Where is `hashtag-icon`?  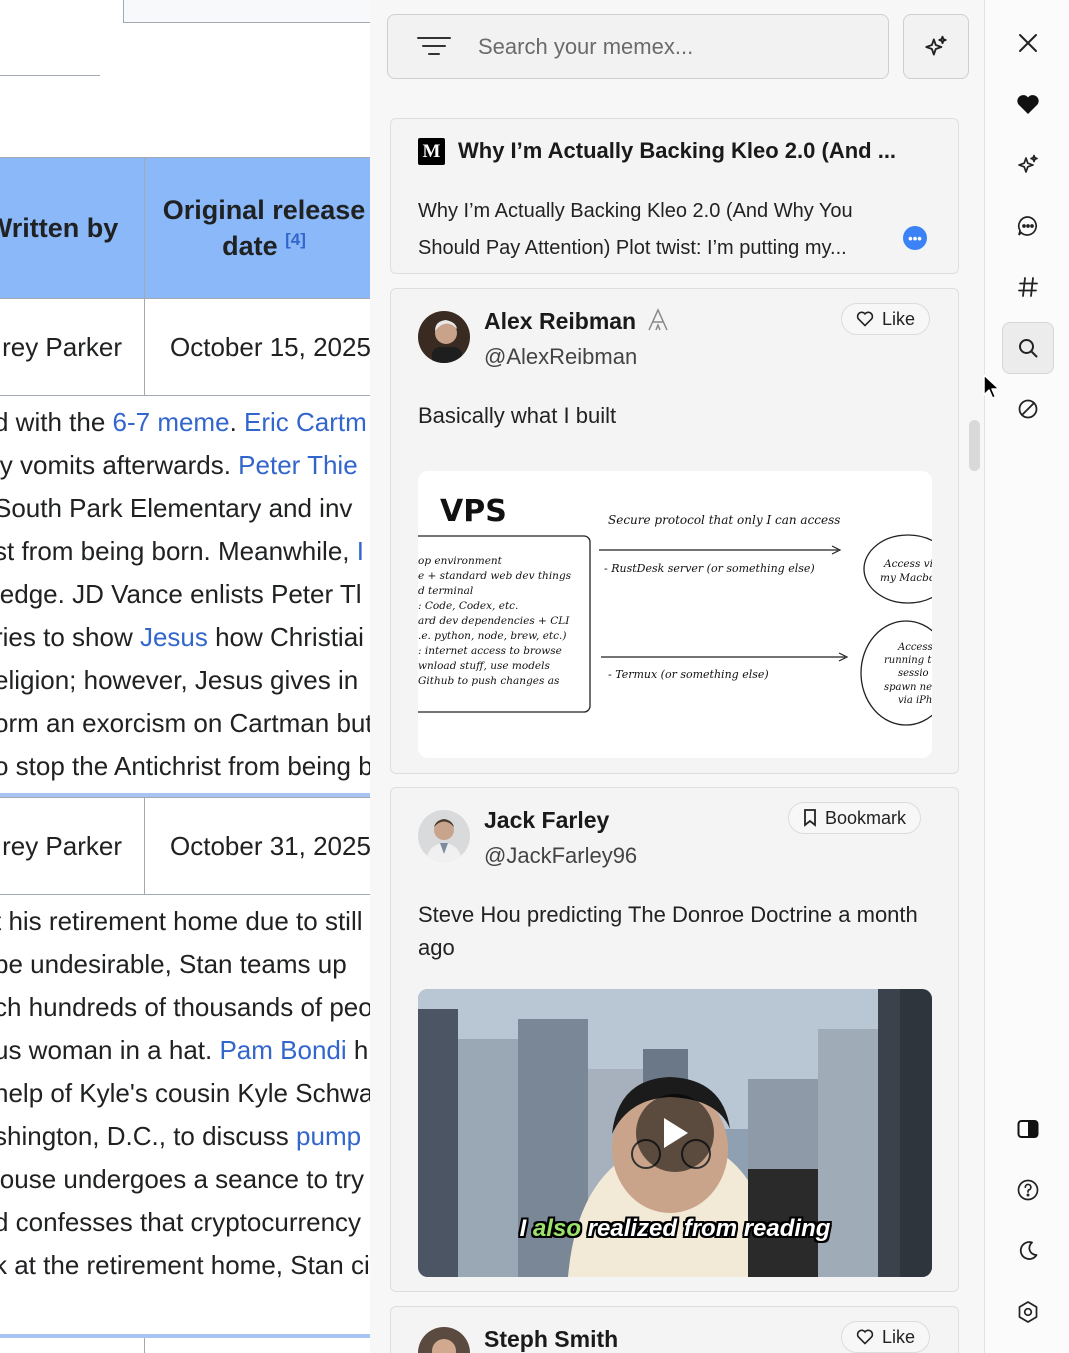 hashtag-icon is located at coordinates (1028, 287).